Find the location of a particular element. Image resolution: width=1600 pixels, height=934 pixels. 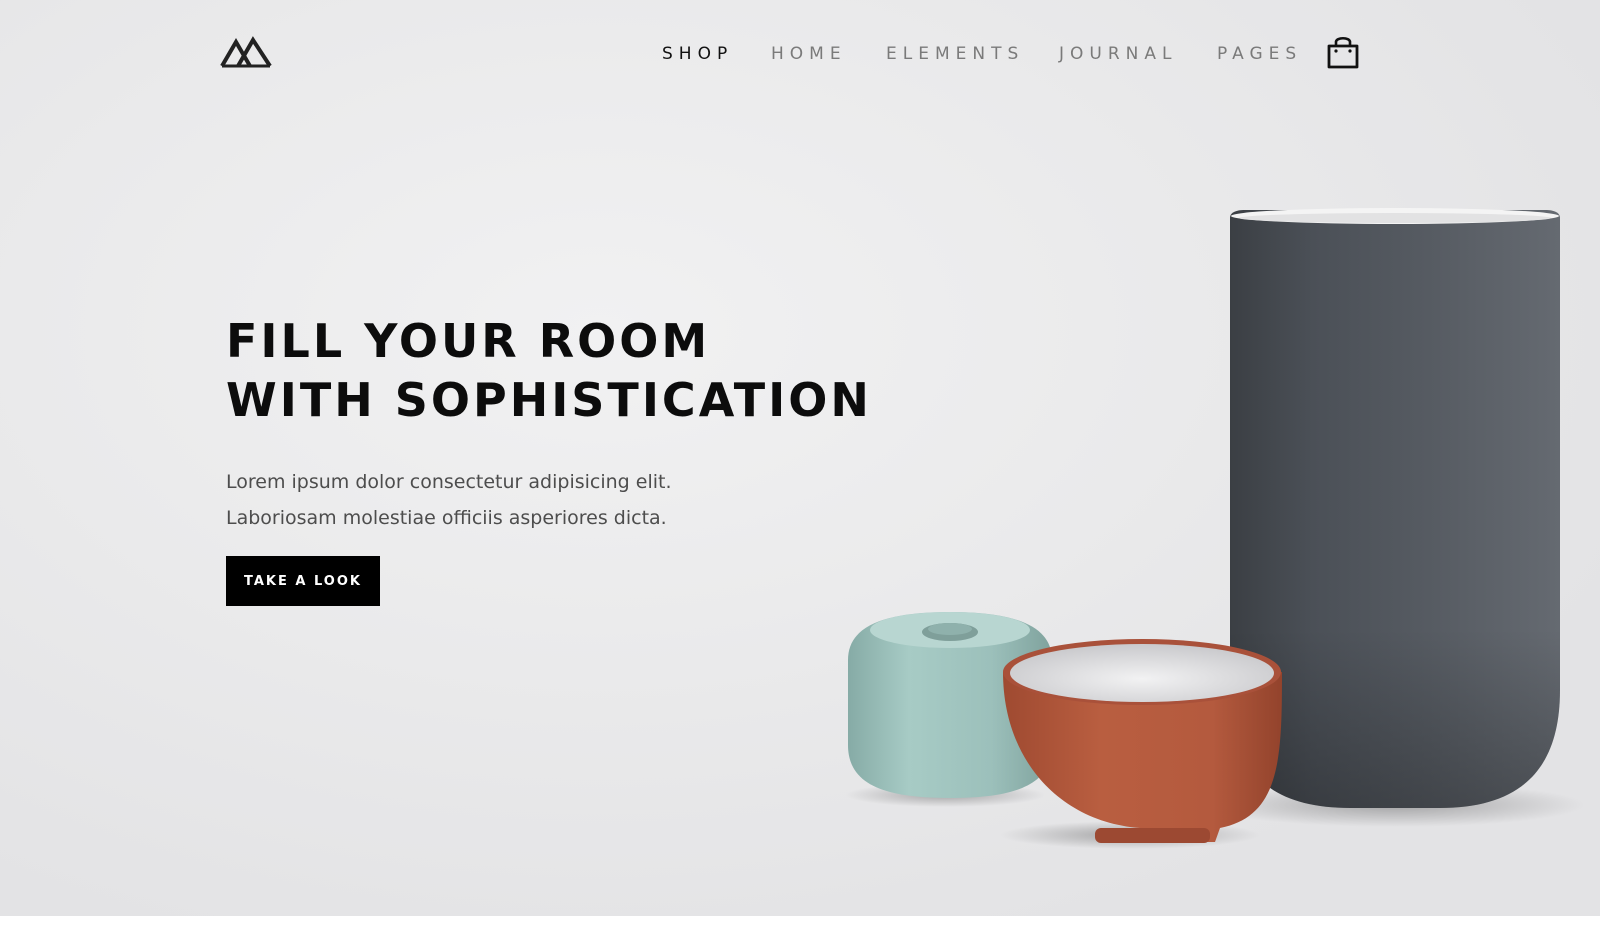

take-a-look-button: TAKE A LOOK is located at coordinates (303, 581).